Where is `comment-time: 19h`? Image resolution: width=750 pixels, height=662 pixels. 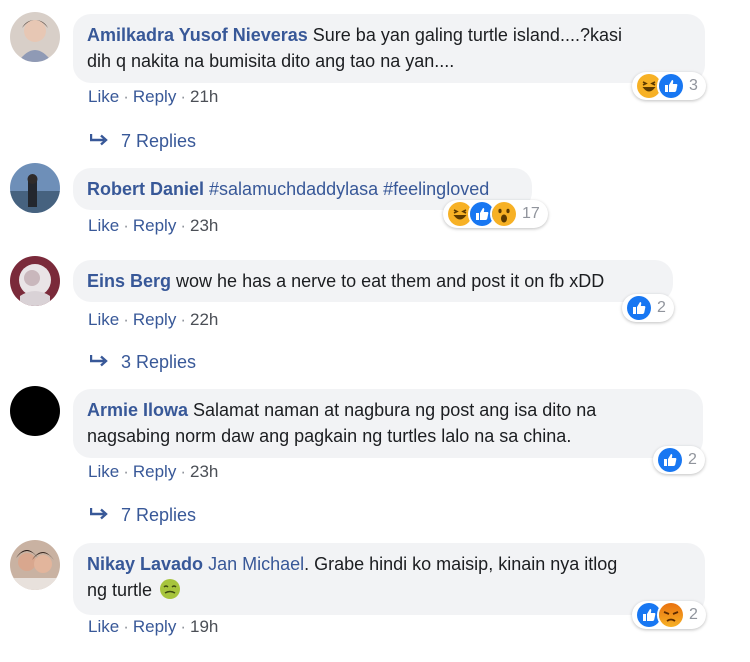 comment-time: 19h is located at coordinates (204, 626).